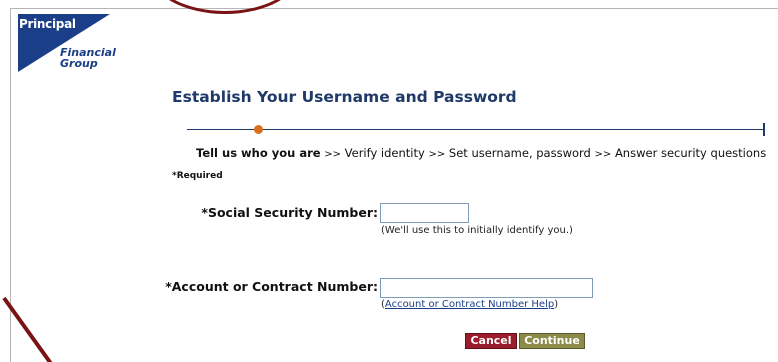 Image resolution: width=778 pixels, height=362 pixels. I want to click on account-number-label: *Account or Contract Number:, so click(271, 286).